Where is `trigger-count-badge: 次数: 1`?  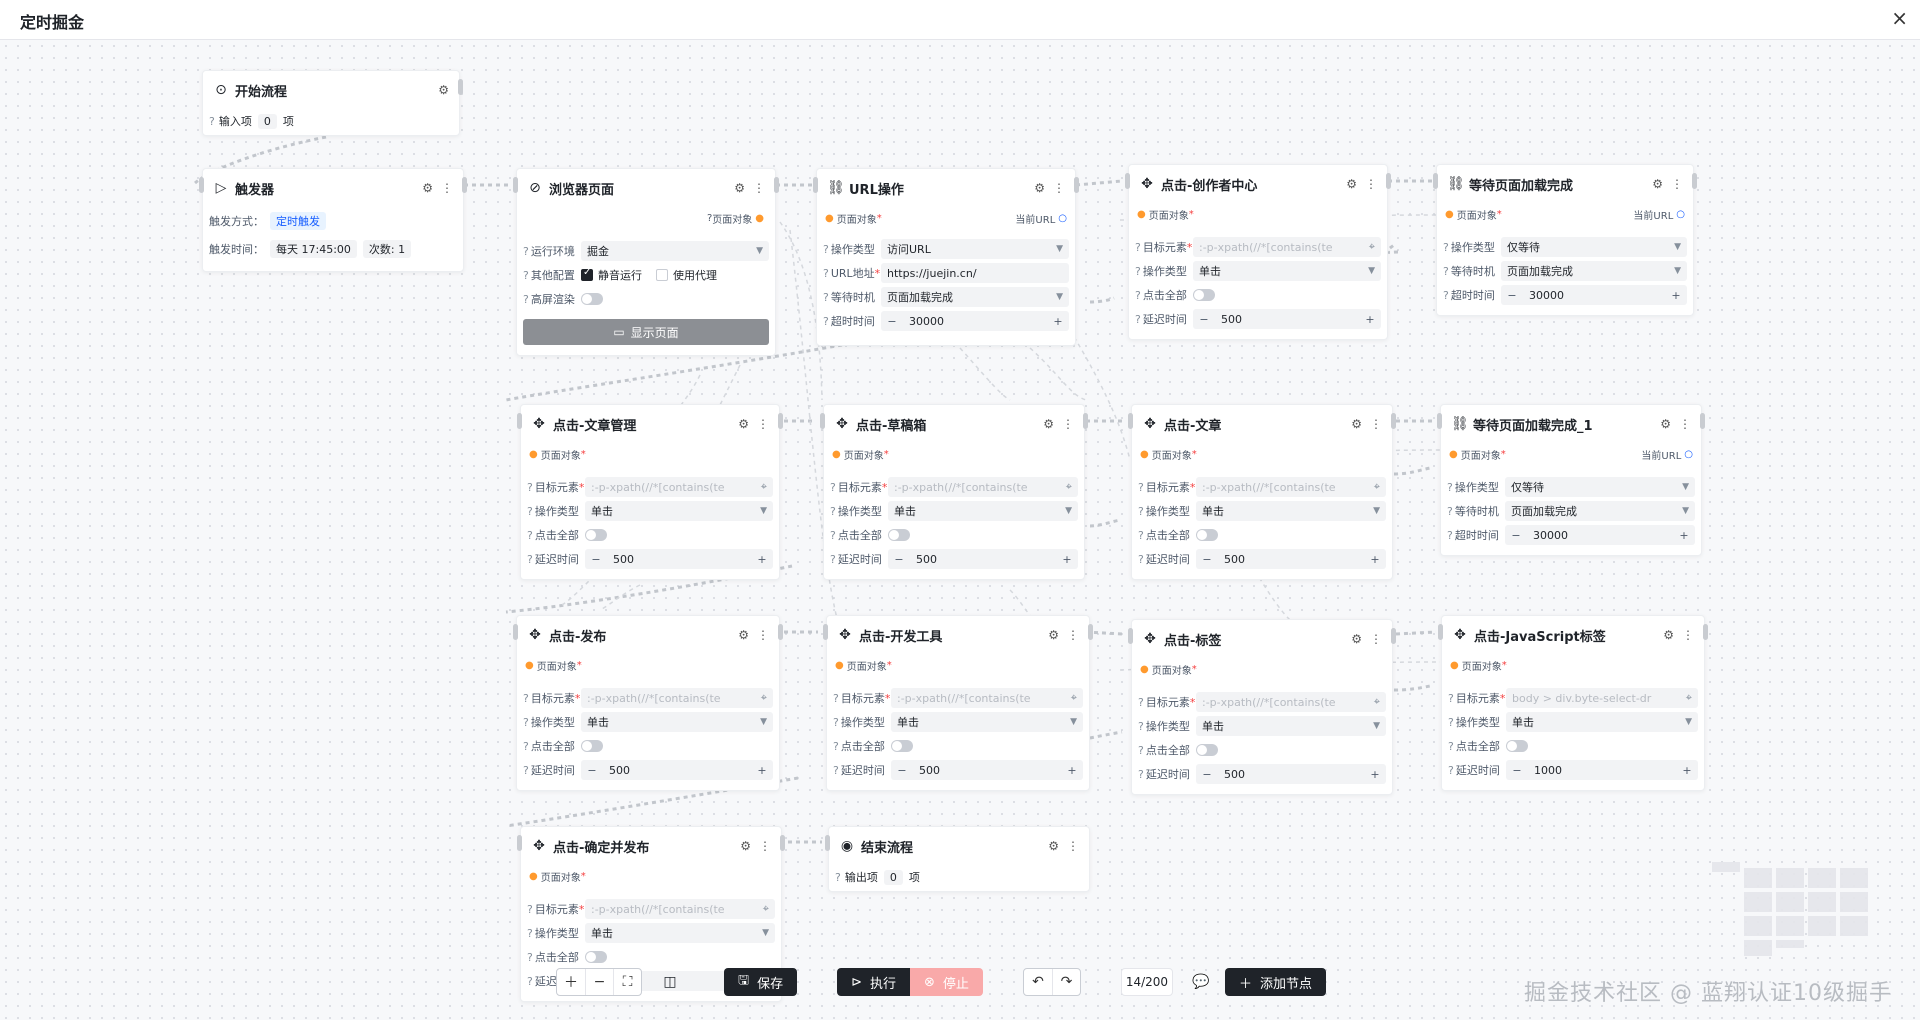
trigger-count-badge: 次数: 1 is located at coordinates (387, 249).